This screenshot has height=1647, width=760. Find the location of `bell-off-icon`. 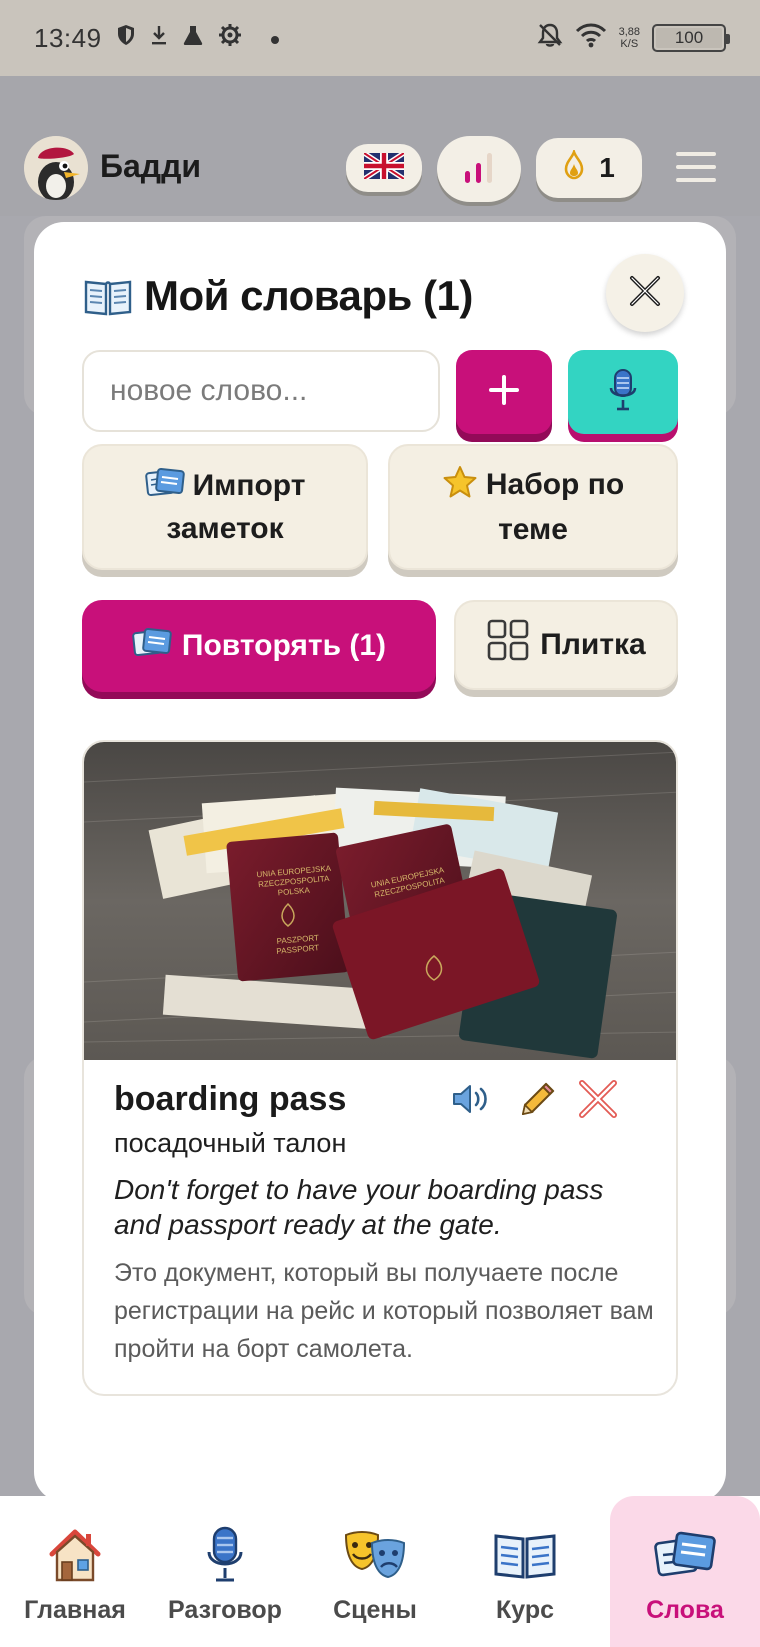

bell-off-icon is located at coordinates (550, 38).